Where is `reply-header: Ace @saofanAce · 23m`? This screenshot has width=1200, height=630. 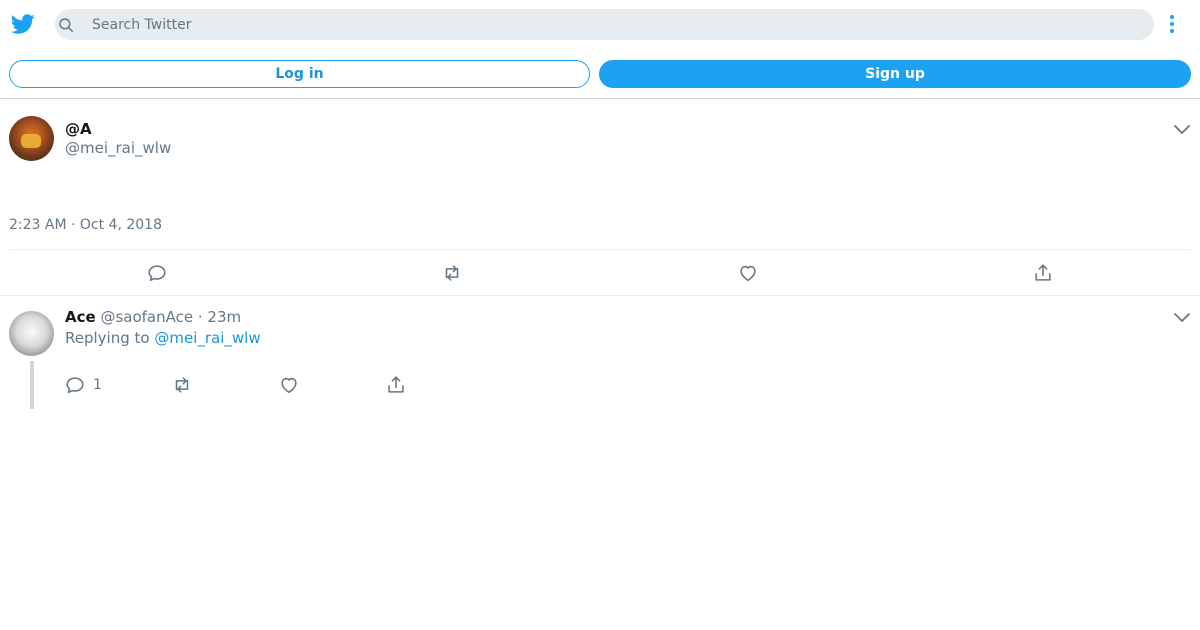
reply-header: Ace @saofanAce · 23m is located at coordinates (153, 317).